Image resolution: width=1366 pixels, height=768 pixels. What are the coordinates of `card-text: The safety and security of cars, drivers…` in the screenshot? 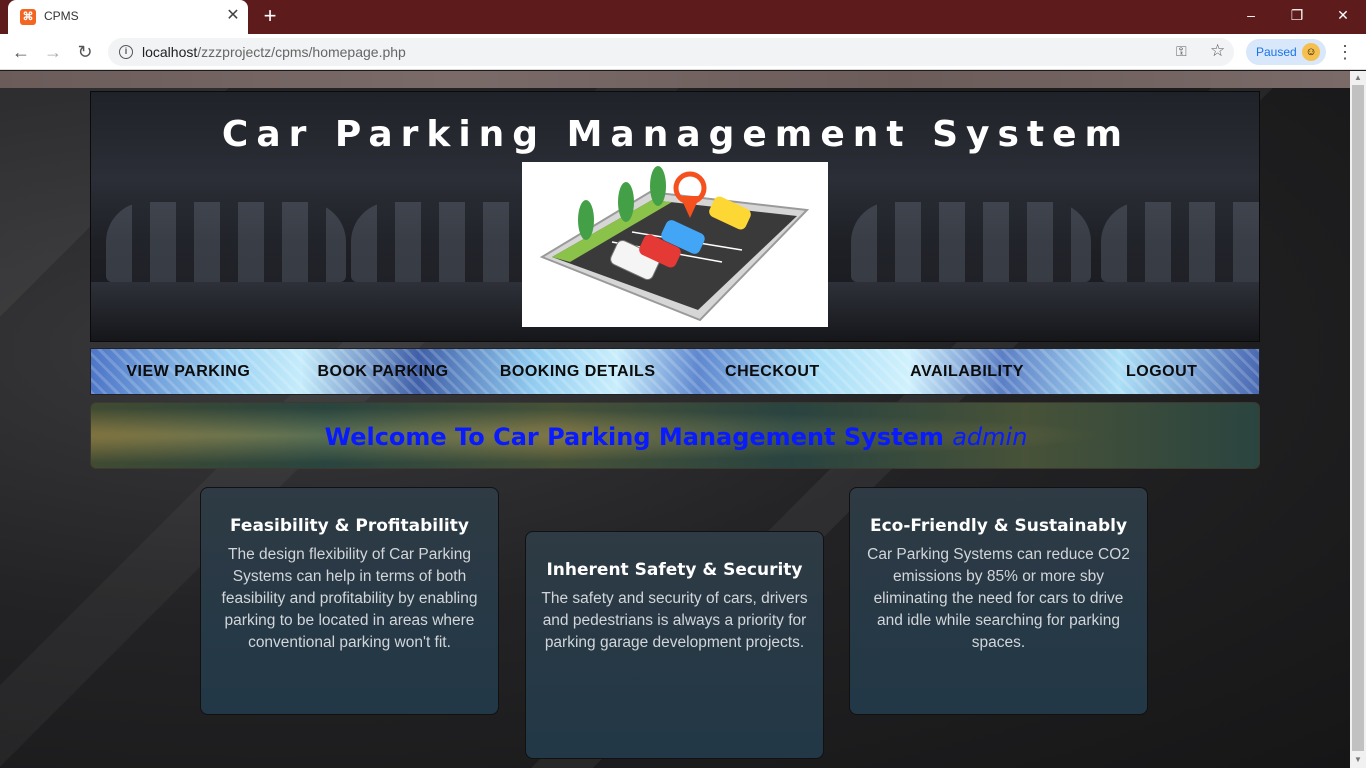 It's located at (674, 620).